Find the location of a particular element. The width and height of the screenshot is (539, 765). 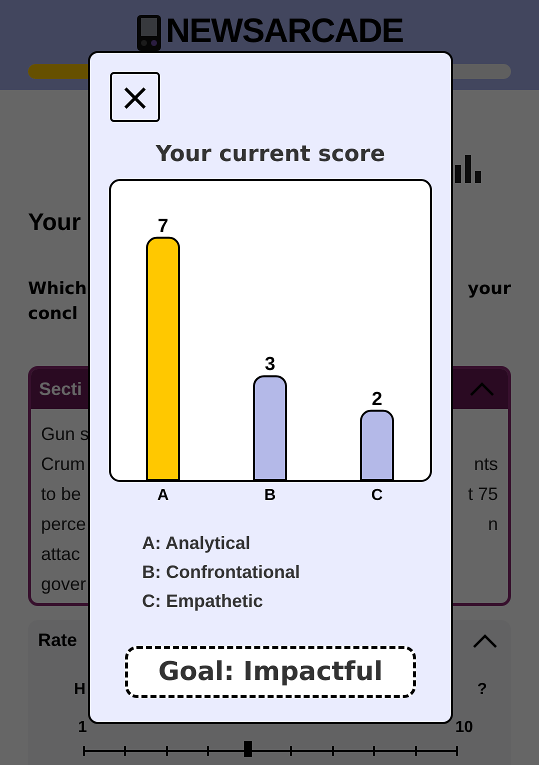

bar-value: 2 is located at coordinates (377, 399).